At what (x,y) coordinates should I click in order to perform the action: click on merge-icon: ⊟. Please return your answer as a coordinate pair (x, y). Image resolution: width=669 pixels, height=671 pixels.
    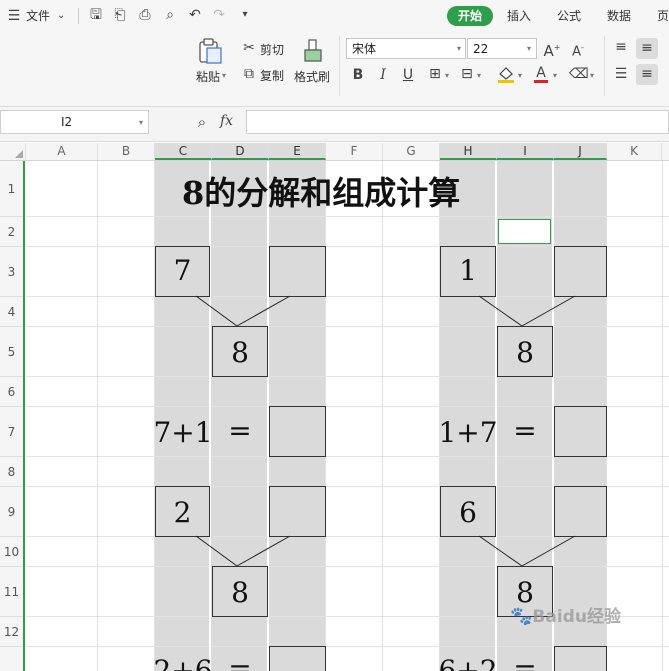
    Looking at the image, I should click on (467, 74).